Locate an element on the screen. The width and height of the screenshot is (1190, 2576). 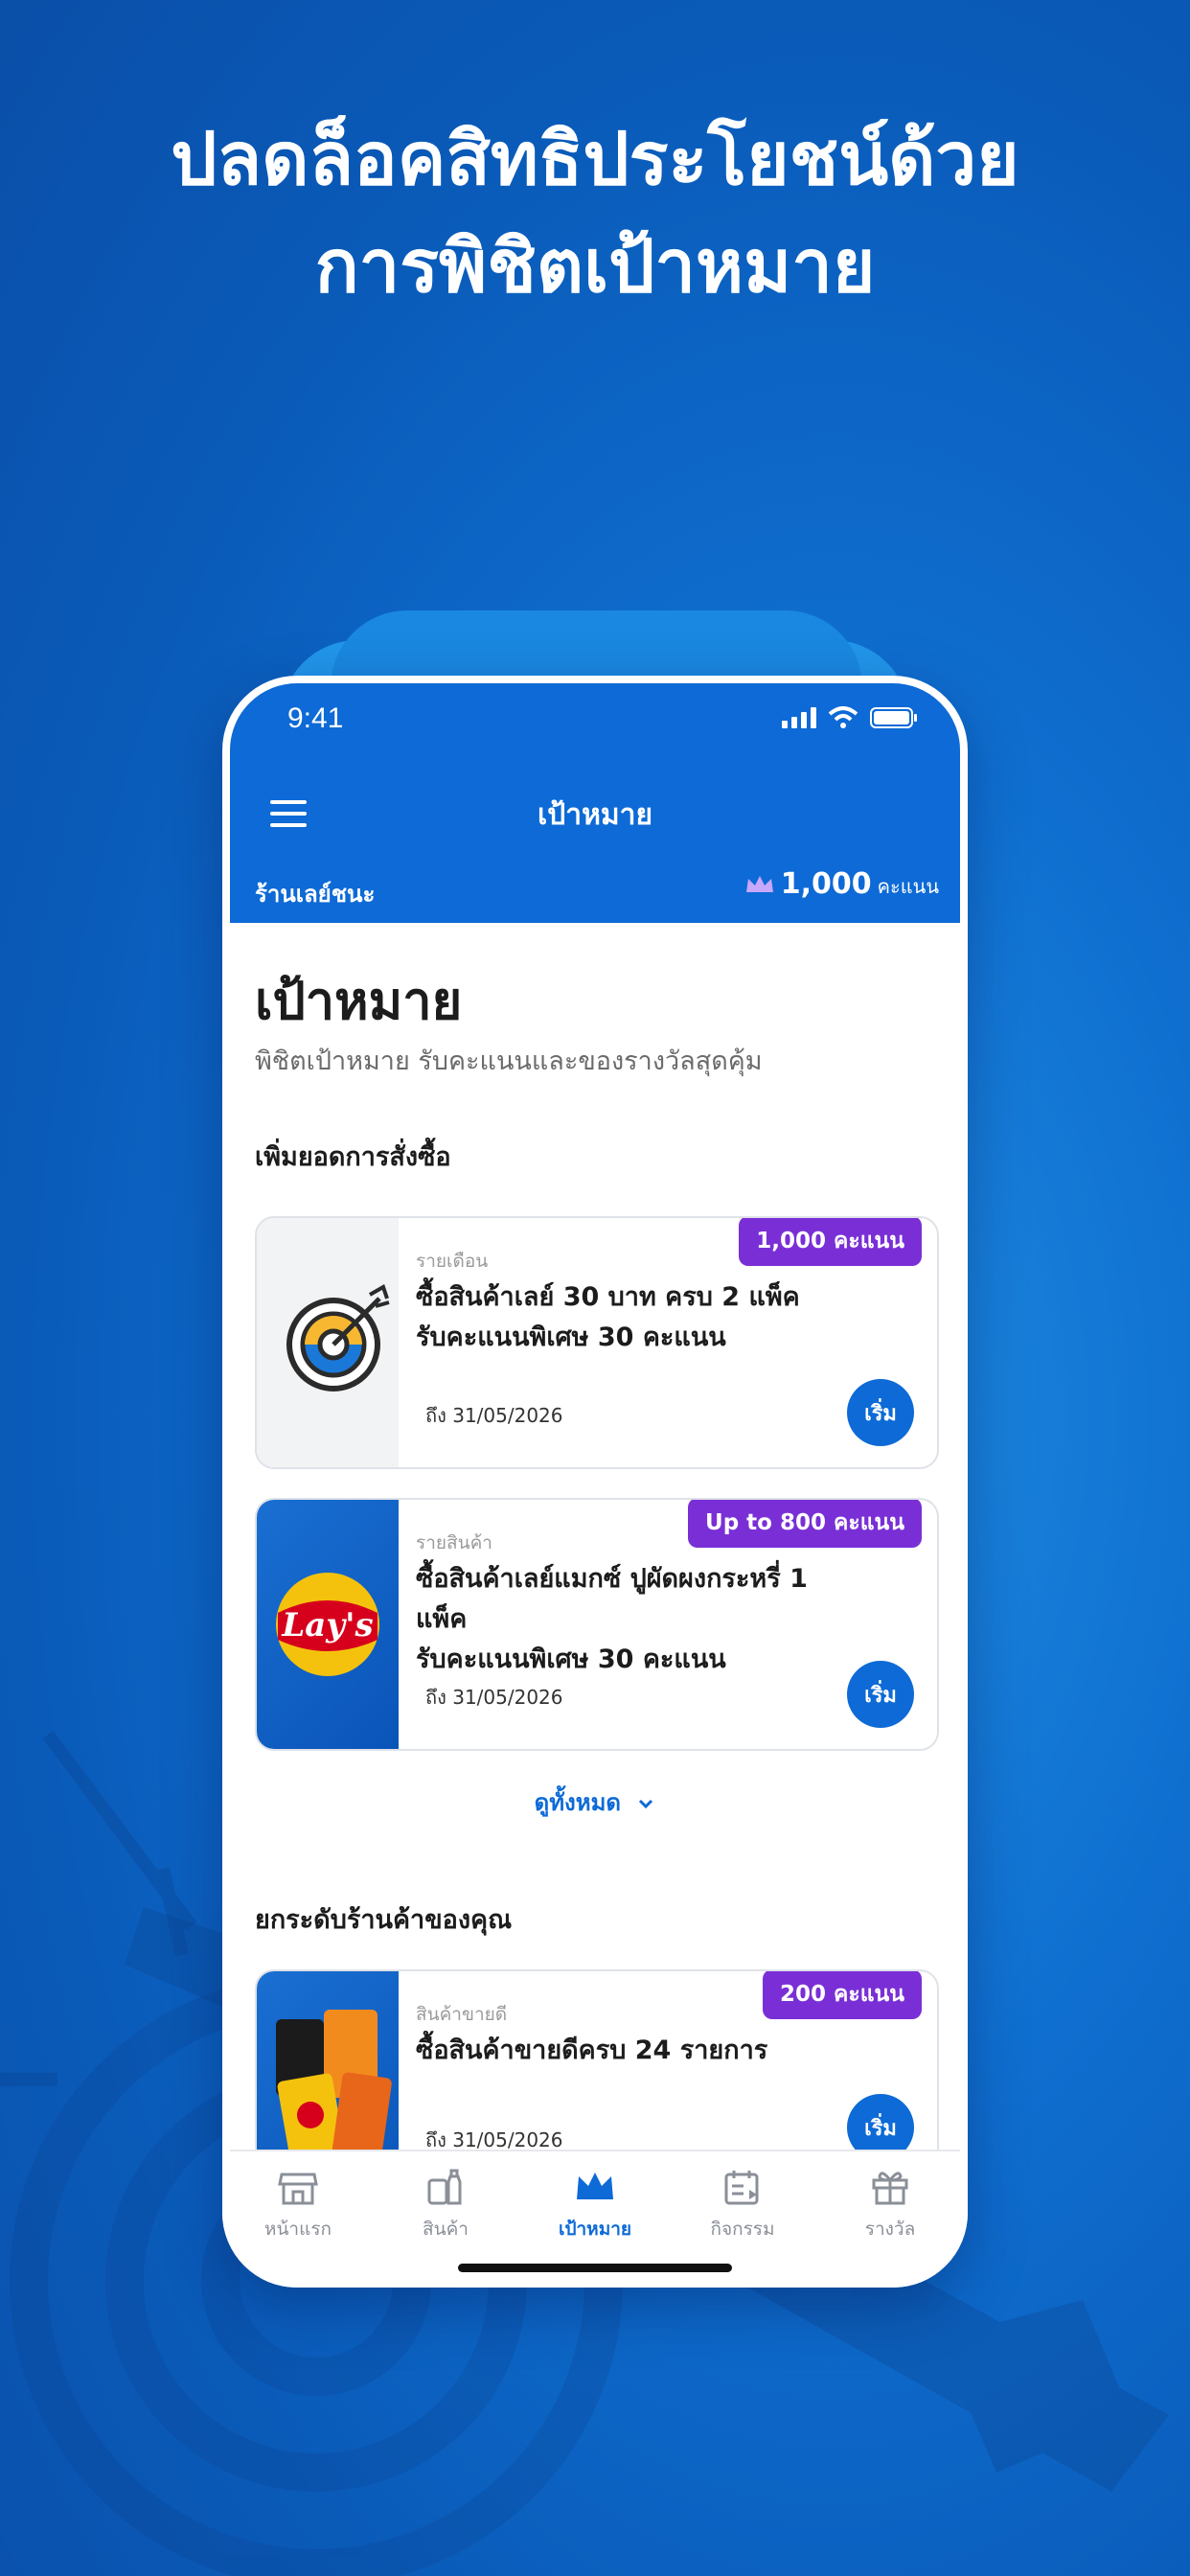
gift-icon is located at coordinates (890, 2188).